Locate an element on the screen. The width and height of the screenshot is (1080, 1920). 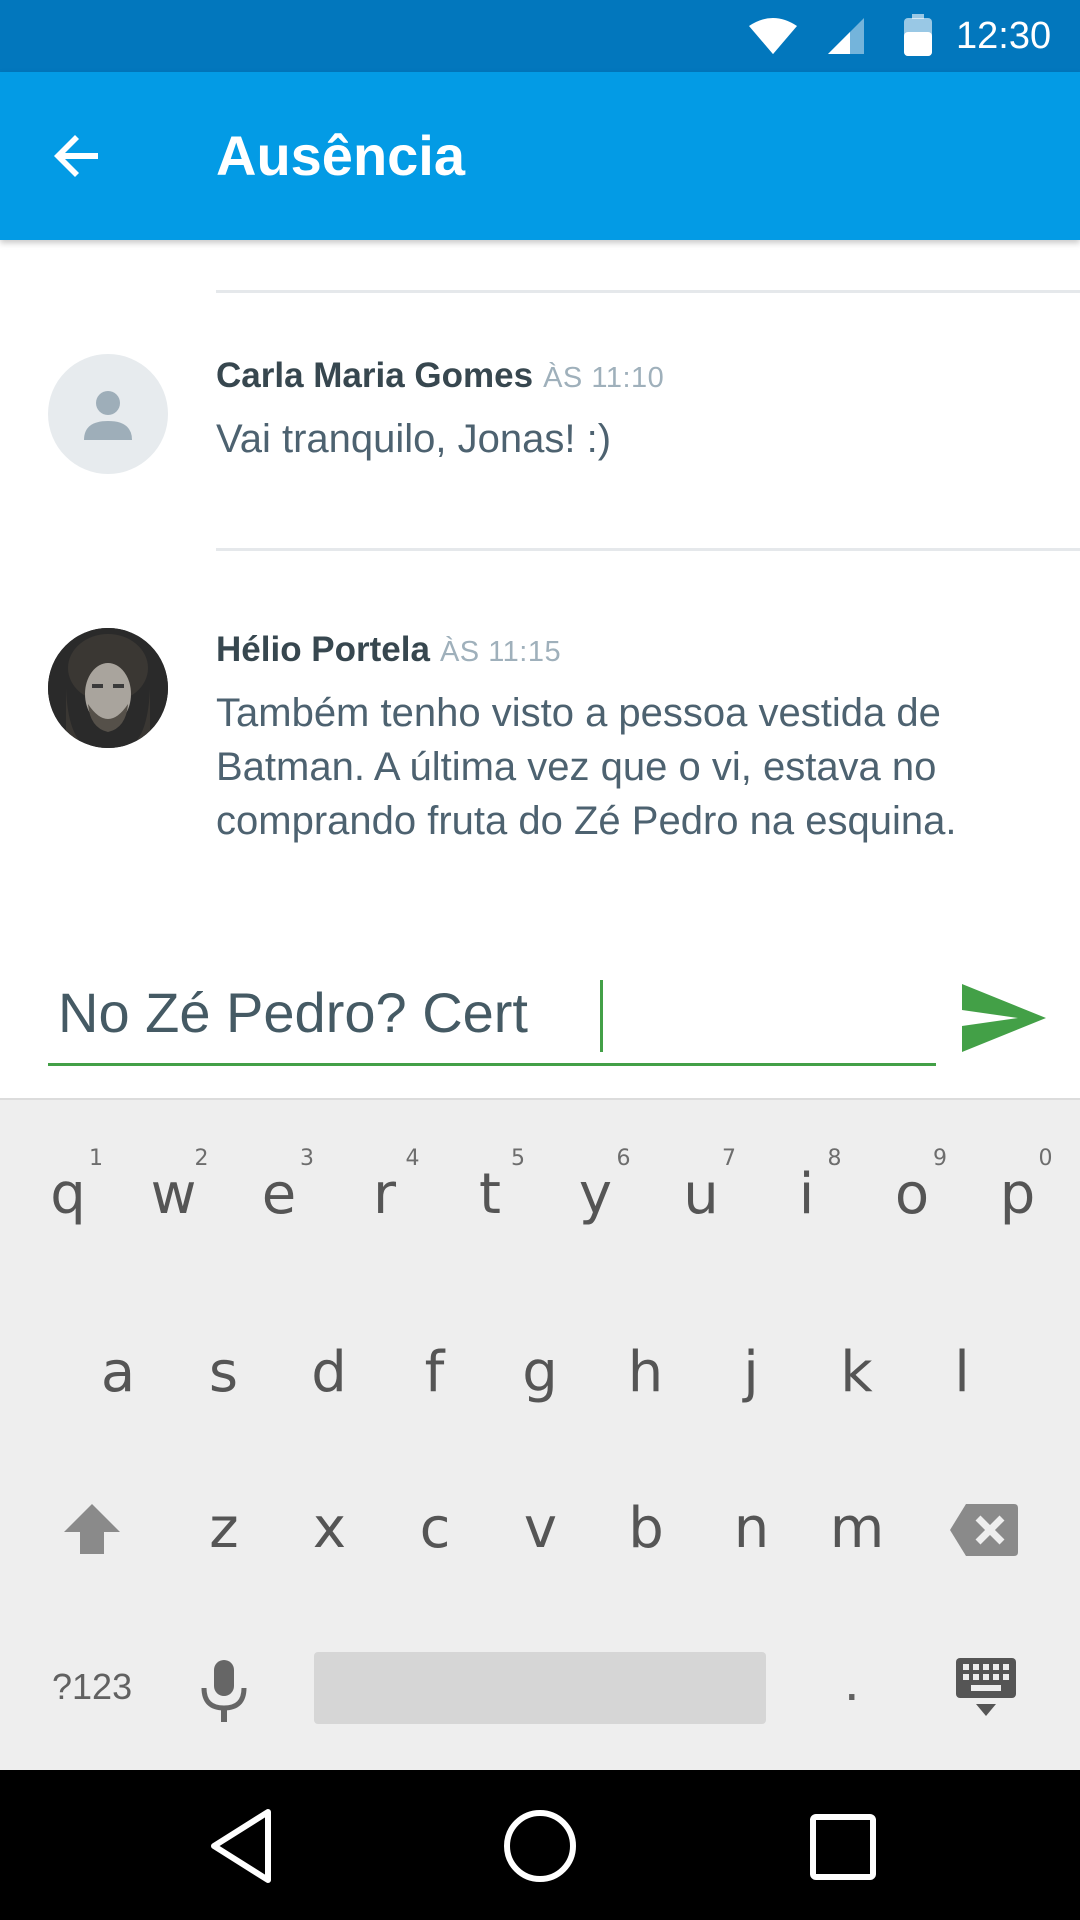
person-placeholder-icon is located at coordinates (108, 415).